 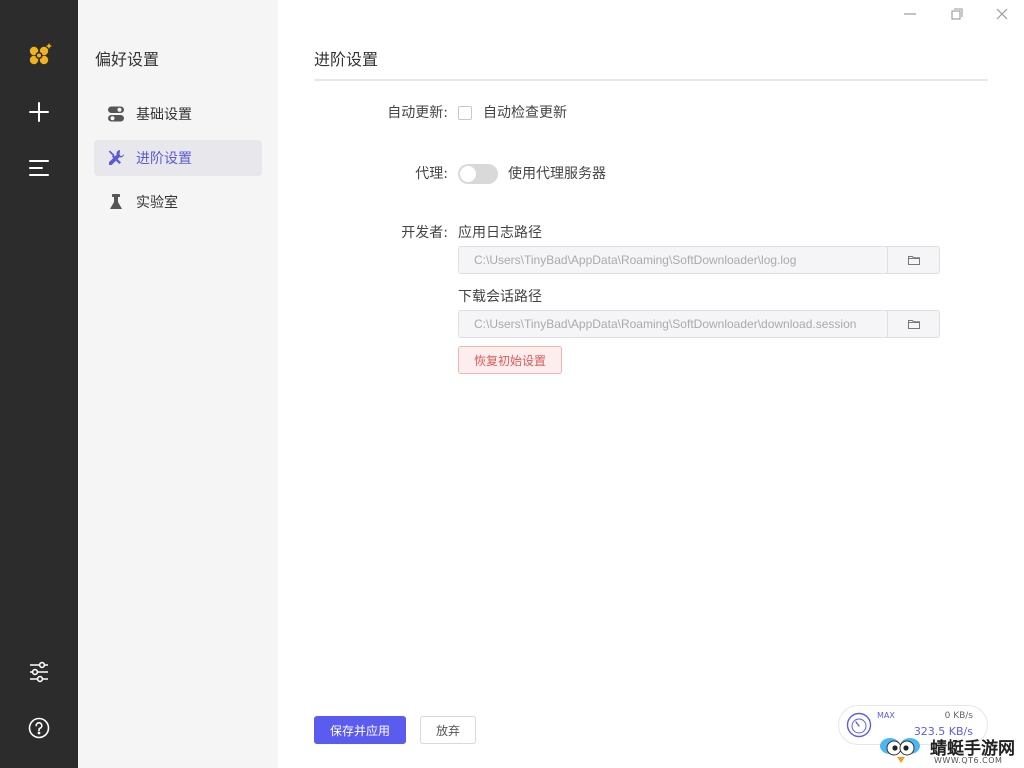 What do you see at coordinates (39, 672) in the screenshot?
I see `preferences-icon` at bounding box center [39, 672].